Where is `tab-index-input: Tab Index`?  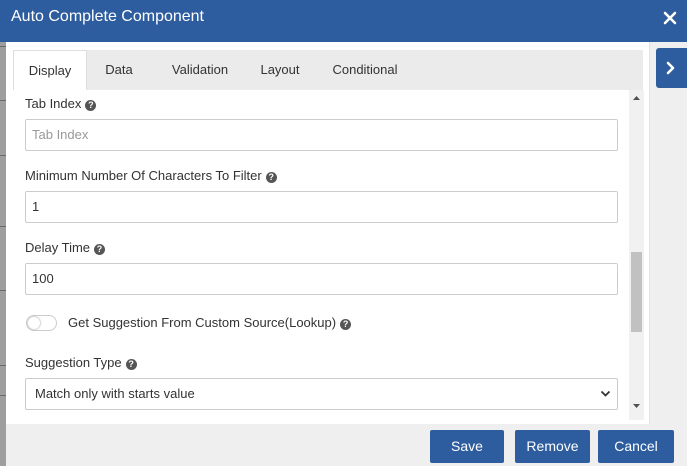
tab-index-input: Tab Index is located at coordinates (321, 135).